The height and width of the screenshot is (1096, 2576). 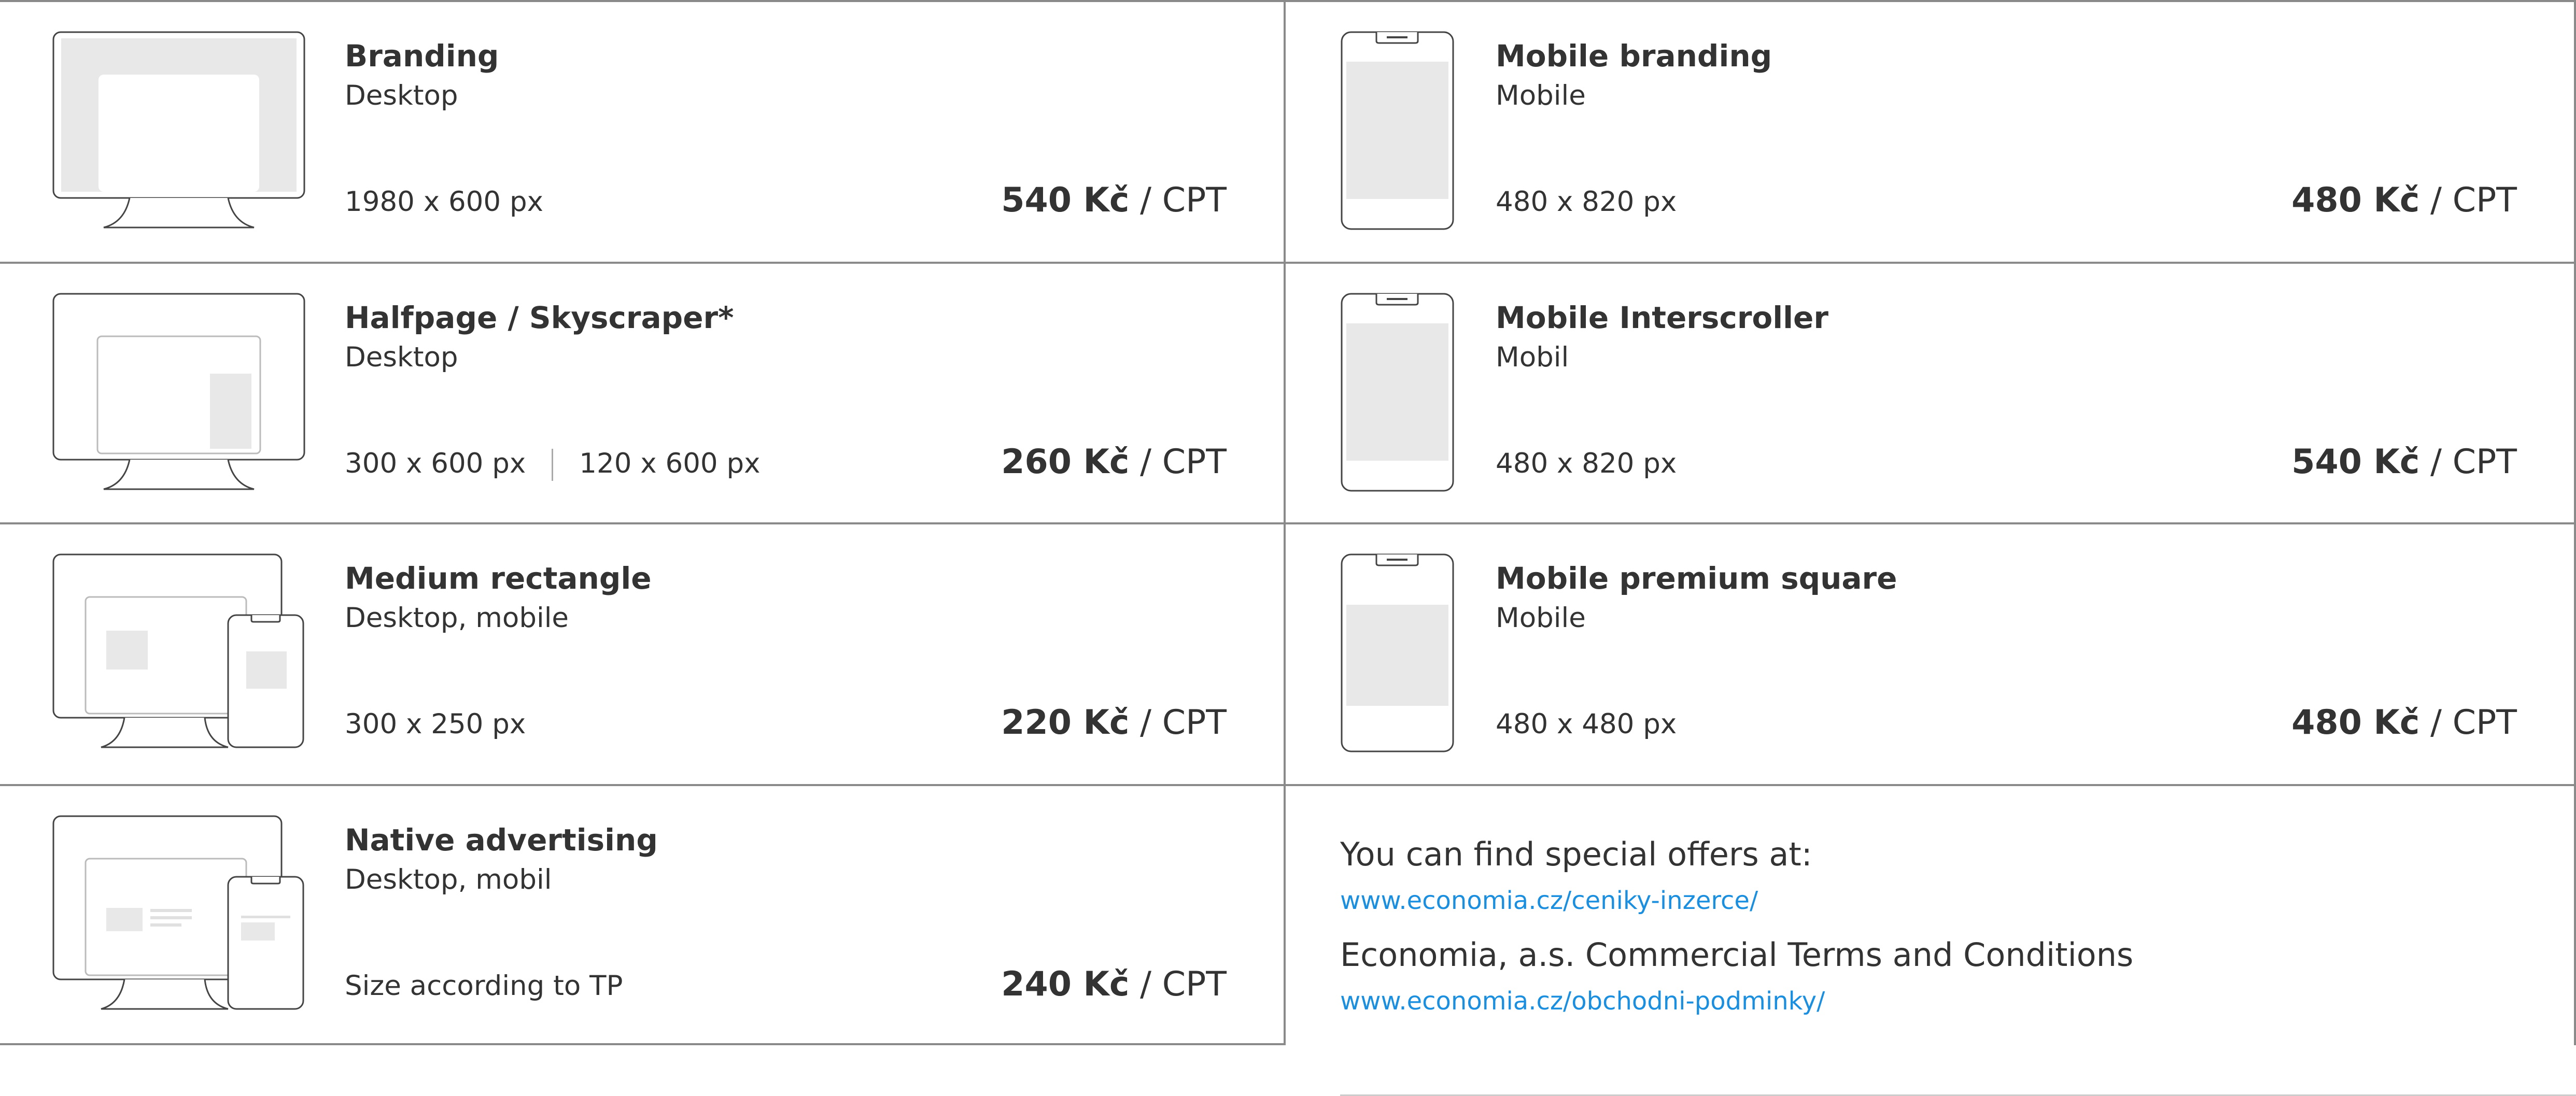 I want to click on size-value-alt: 120 x 600 px, so click(x=670, y=463).